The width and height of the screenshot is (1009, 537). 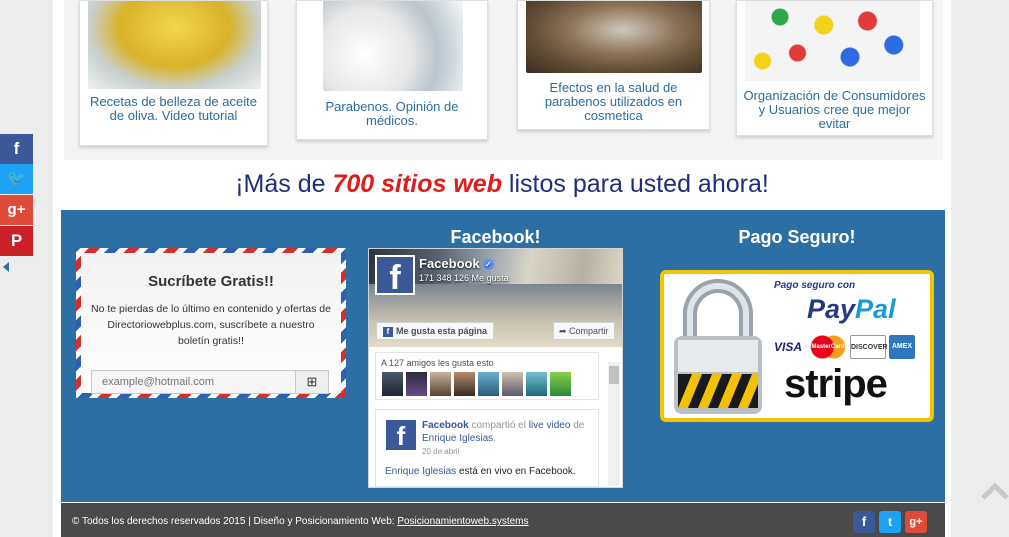 What do you see at coordinates (16, 241) in the screenshot?
I see `share-pinterest-button: P` at bounding box center [16, 241].